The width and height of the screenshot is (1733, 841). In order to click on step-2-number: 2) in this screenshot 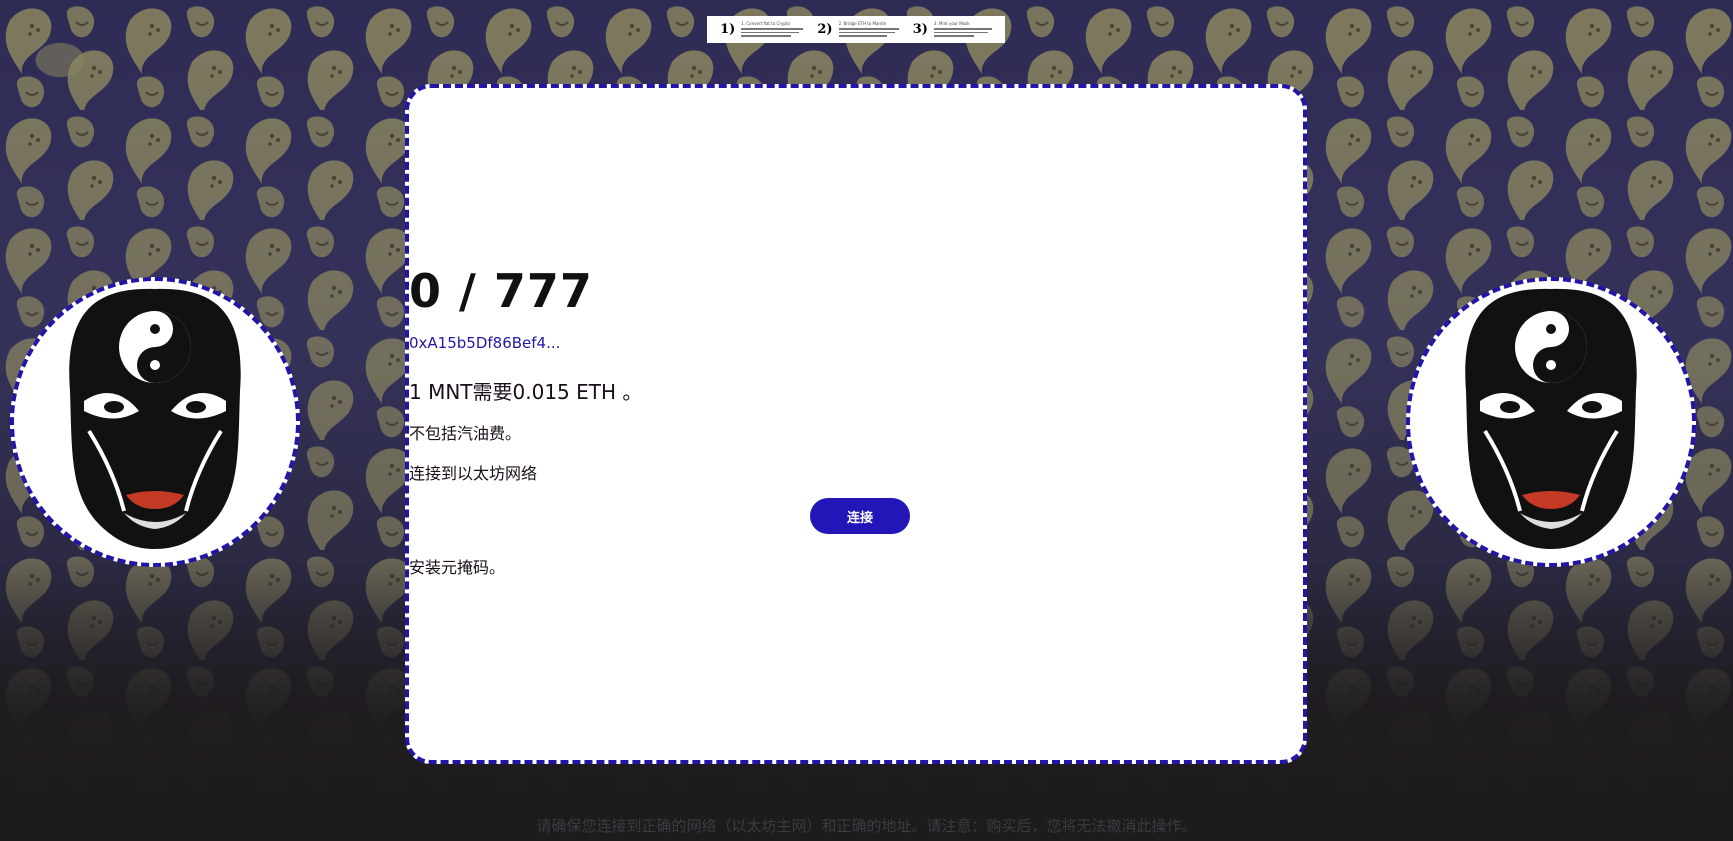, I will do `click(825, 29)`.